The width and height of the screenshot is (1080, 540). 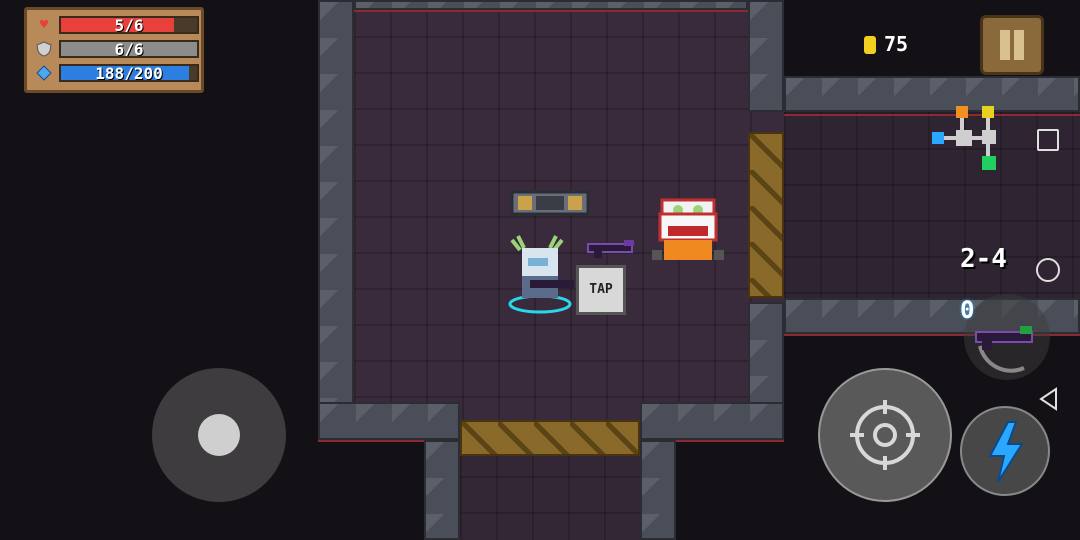 I want to click on lion-dancer-npc, so click(x=691, y=232).